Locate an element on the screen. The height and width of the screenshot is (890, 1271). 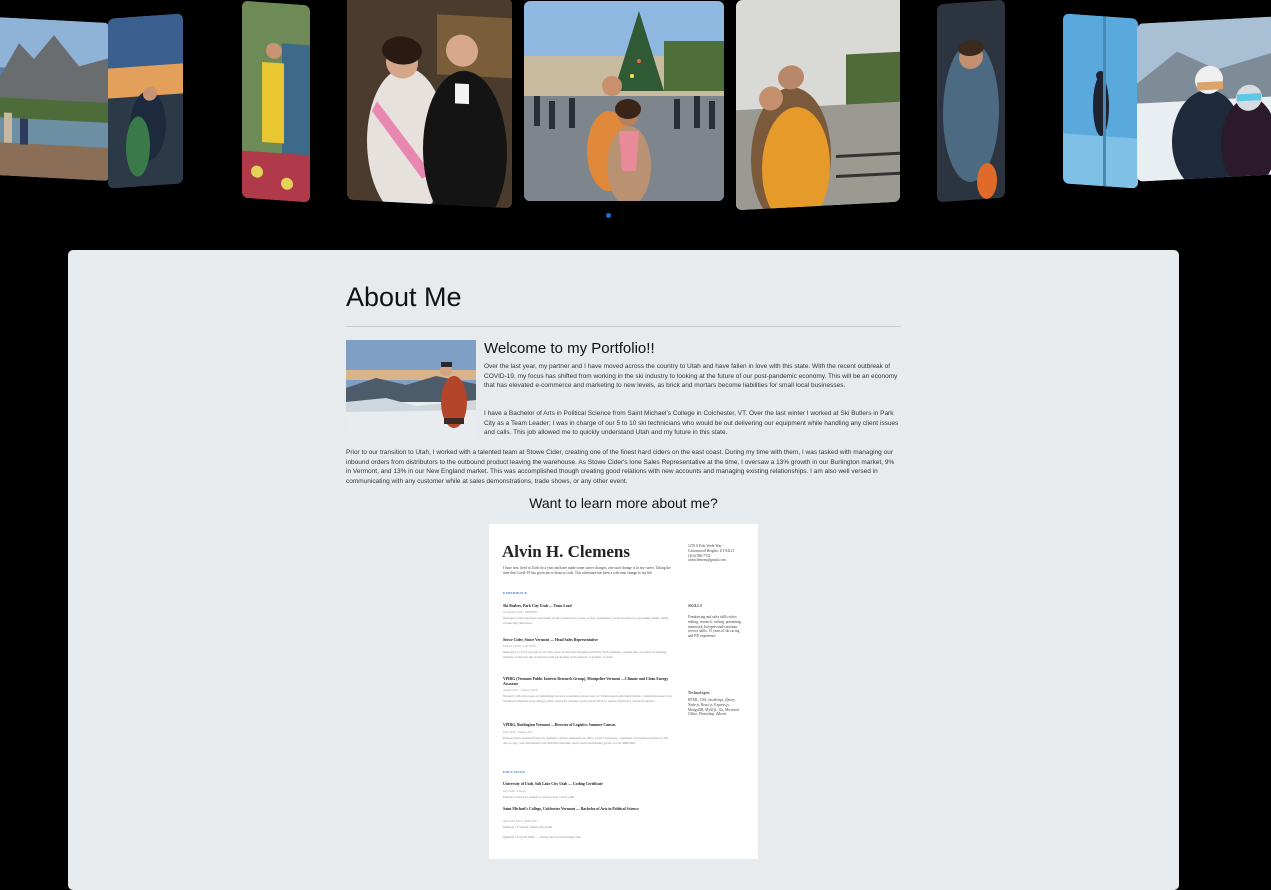
resume-job-date: May 2016 - August 2017 is located at coordinates (518, 732).